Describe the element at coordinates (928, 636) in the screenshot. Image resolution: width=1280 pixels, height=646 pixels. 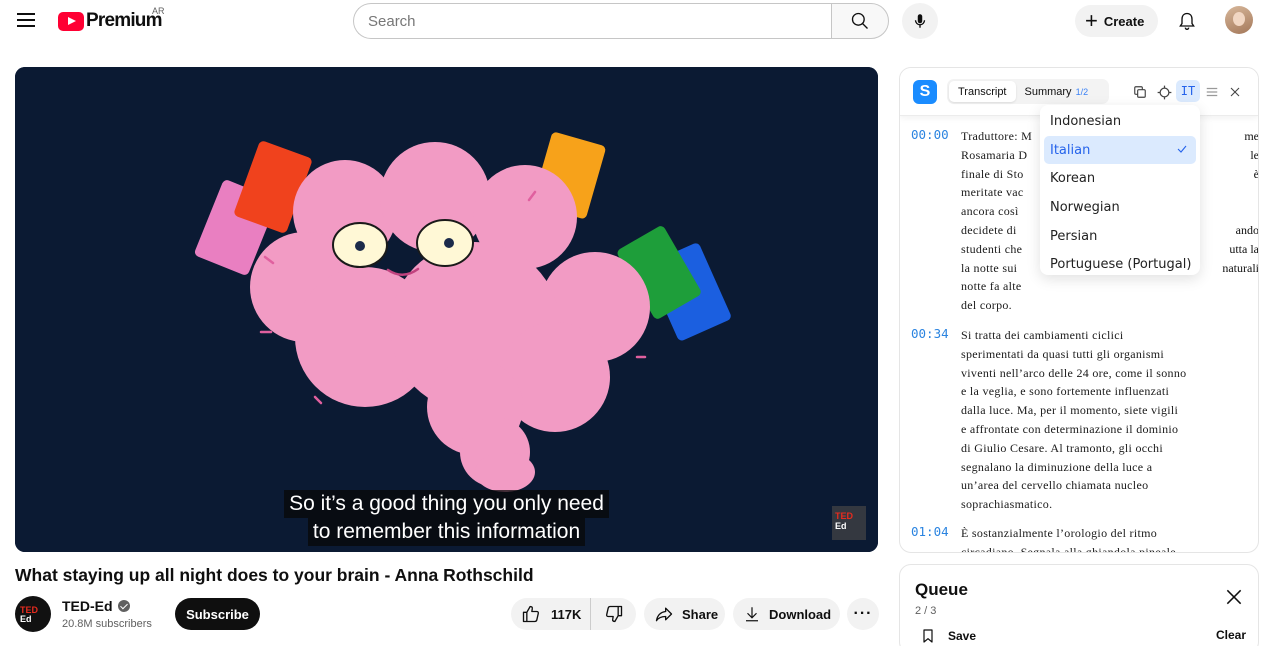
I see `bookmark-icon` at that location.